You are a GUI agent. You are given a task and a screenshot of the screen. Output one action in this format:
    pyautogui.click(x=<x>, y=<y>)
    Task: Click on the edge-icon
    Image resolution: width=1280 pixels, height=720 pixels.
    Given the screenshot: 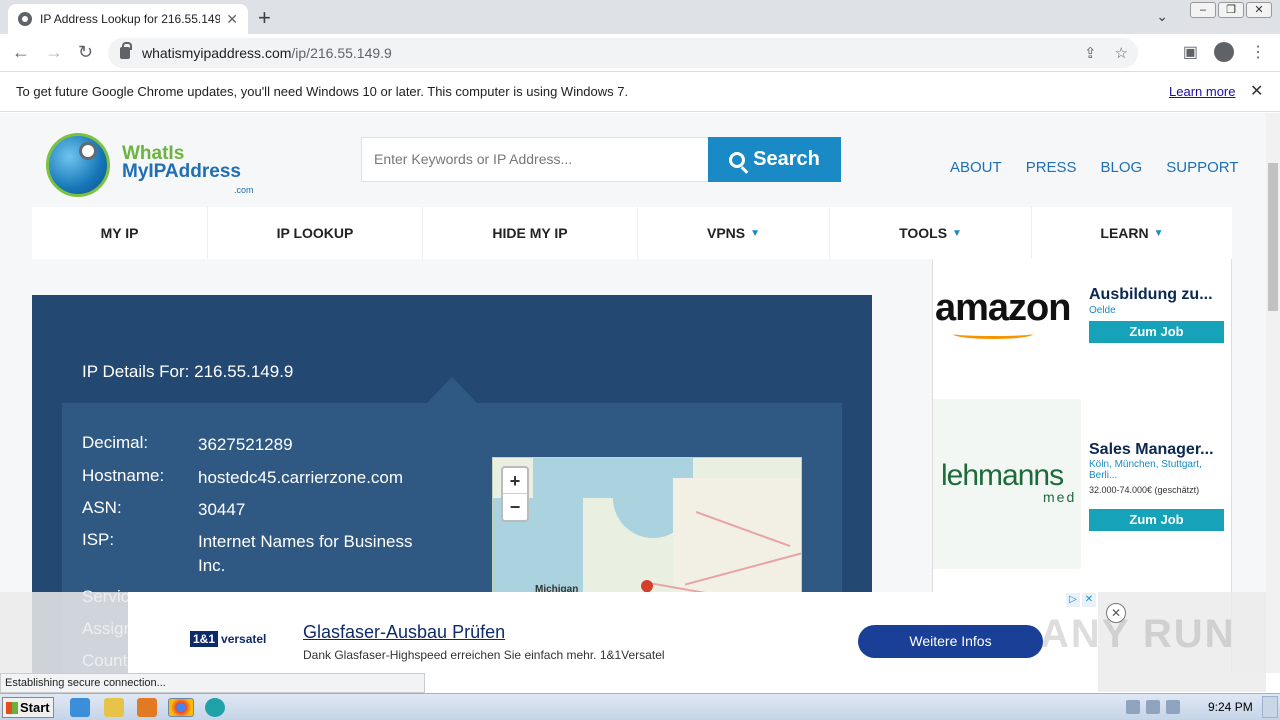 What is the action you would take?
    pyautogui.click(x=215, y=707)
    